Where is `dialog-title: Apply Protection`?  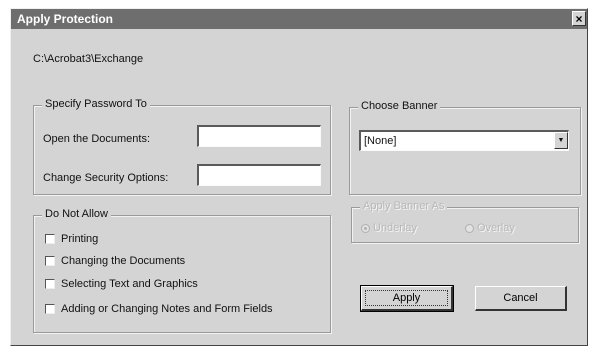
dialog-title: Apply Protection is located at coordinates (65, 19).